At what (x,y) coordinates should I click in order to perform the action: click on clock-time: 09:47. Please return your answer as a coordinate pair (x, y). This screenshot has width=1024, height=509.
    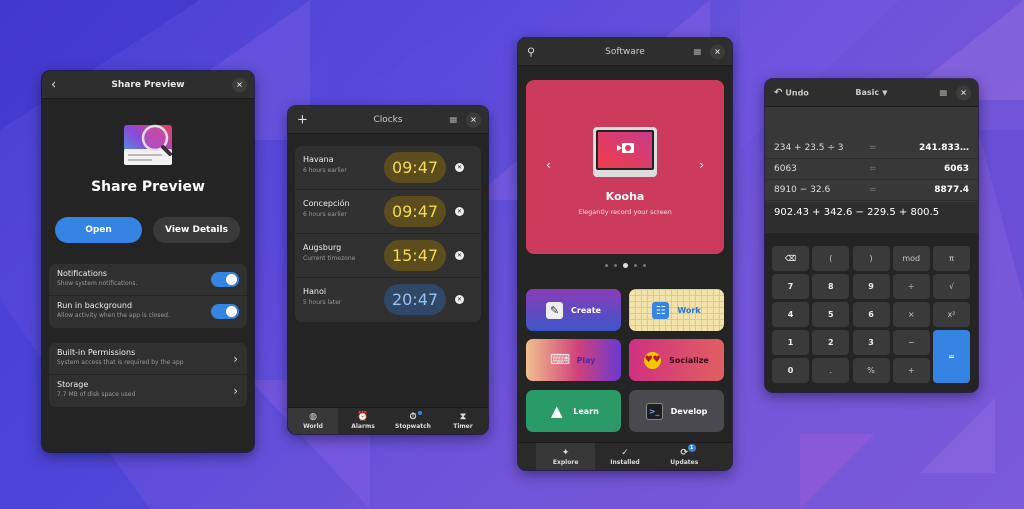
    Looking at the image, I should click on (415, 211).